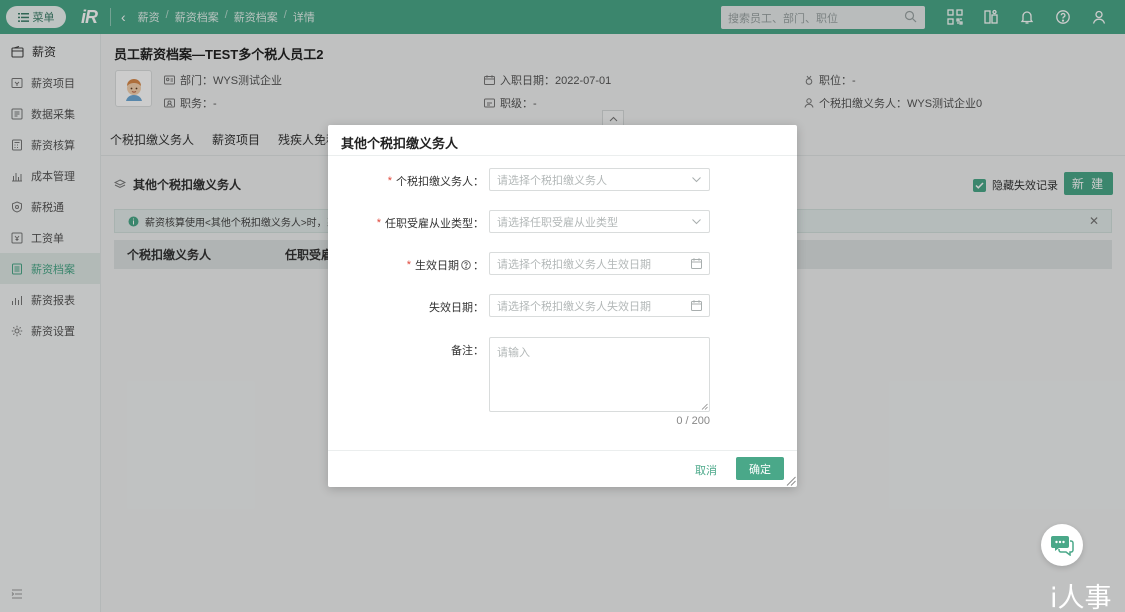  Describe the element at coordinates (430, 223) in the screenshot. I see `employment-type-label: * 任职受雇从业类型：` at that location.